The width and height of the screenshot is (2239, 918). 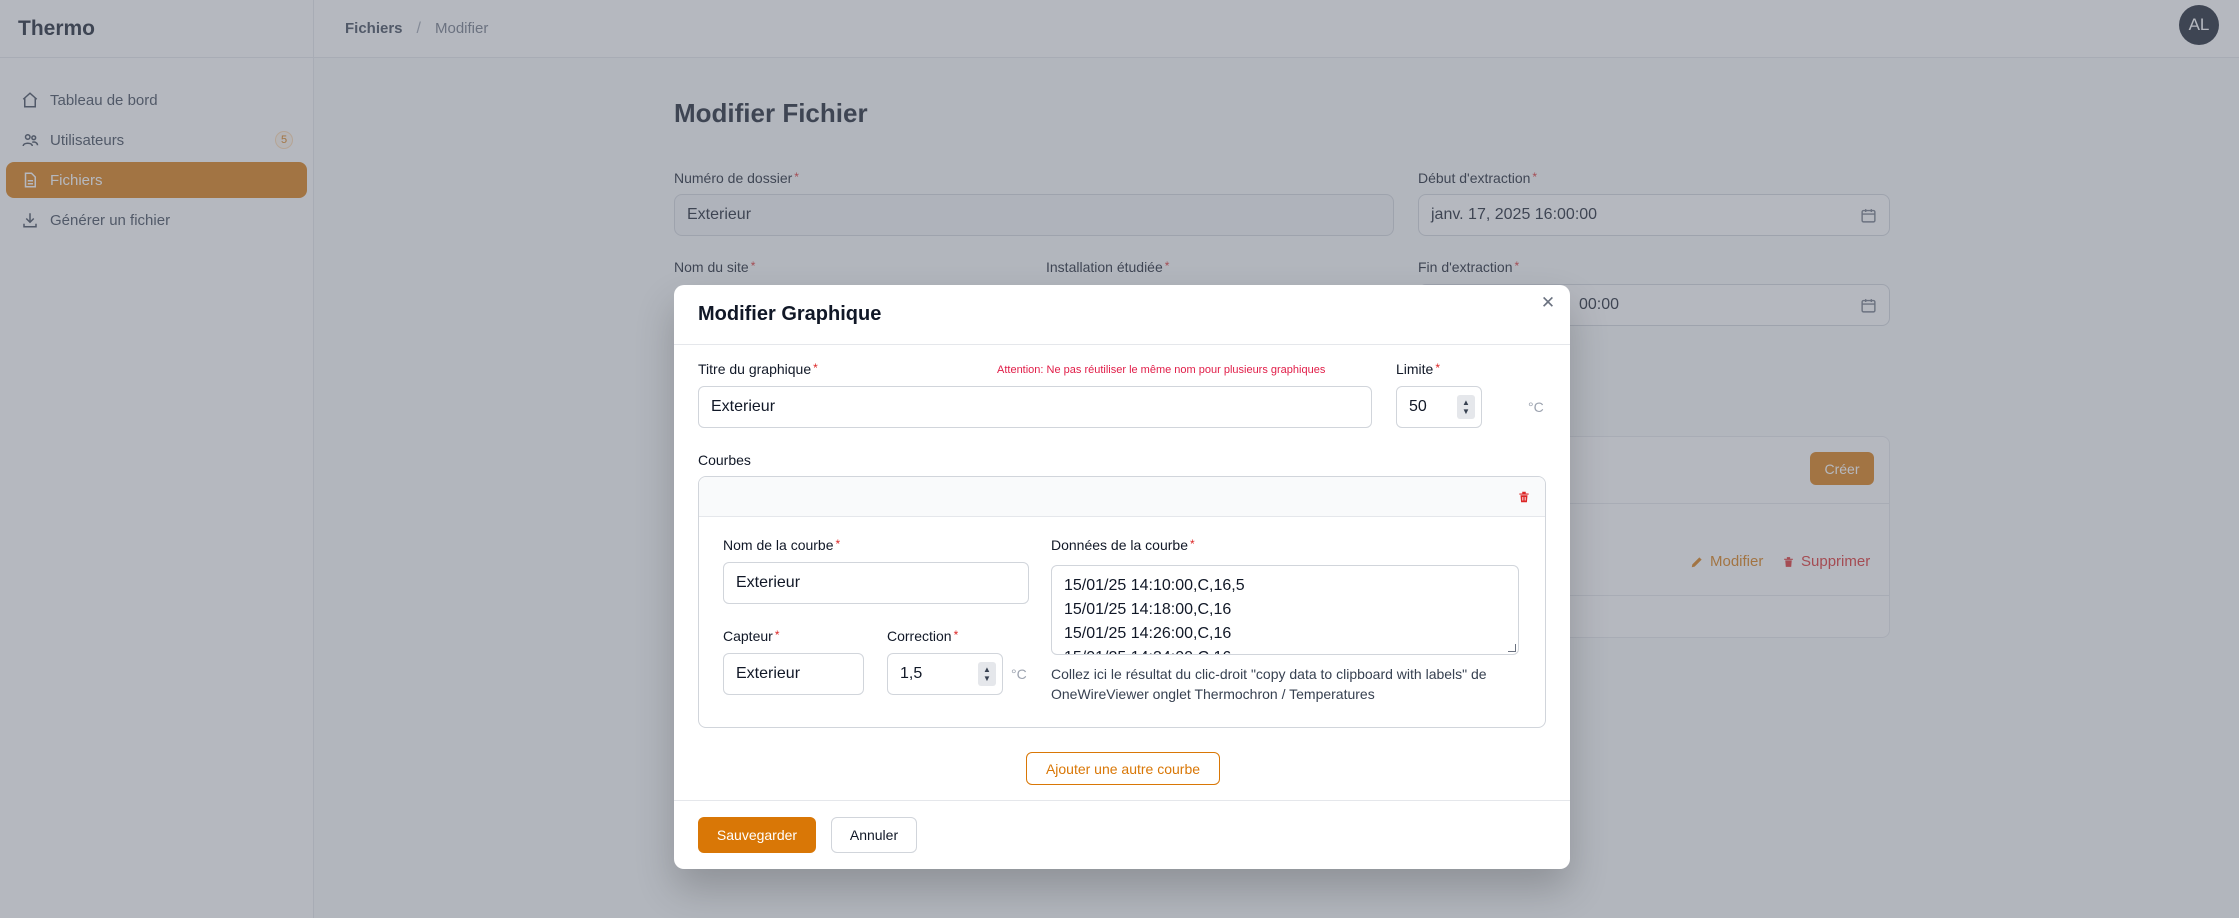 I want to click on donnees-line: 15/01/25 14:18:00,C,16, so click(x=1148, y=609).